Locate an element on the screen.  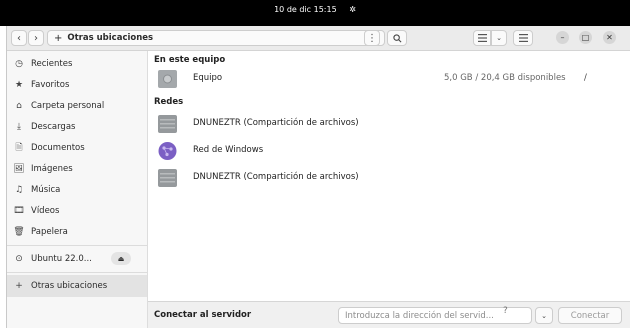
help-icon: ? is located at coordinates (505, 311).